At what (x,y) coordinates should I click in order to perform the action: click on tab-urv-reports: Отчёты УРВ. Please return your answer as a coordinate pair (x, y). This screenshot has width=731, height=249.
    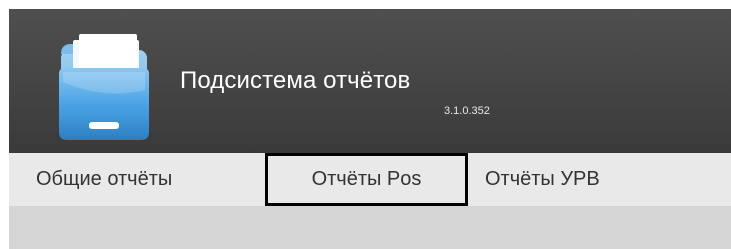
    Looking at the image, I should click on (542, 179).